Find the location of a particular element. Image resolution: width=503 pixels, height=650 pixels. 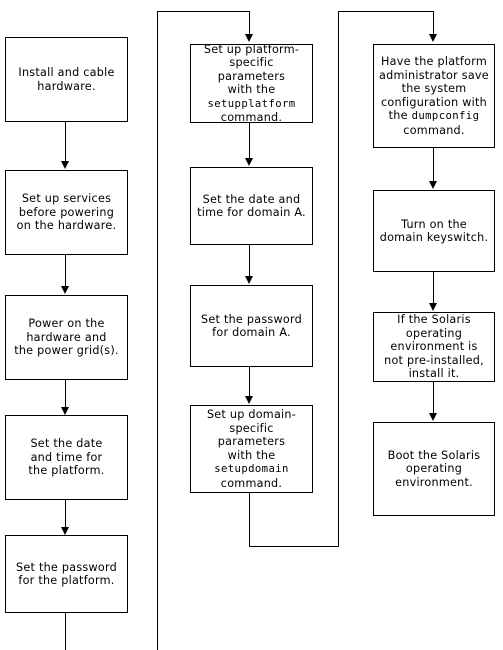

connector-wrap-col1-col2-vertical is located at coordinates (157, 330).